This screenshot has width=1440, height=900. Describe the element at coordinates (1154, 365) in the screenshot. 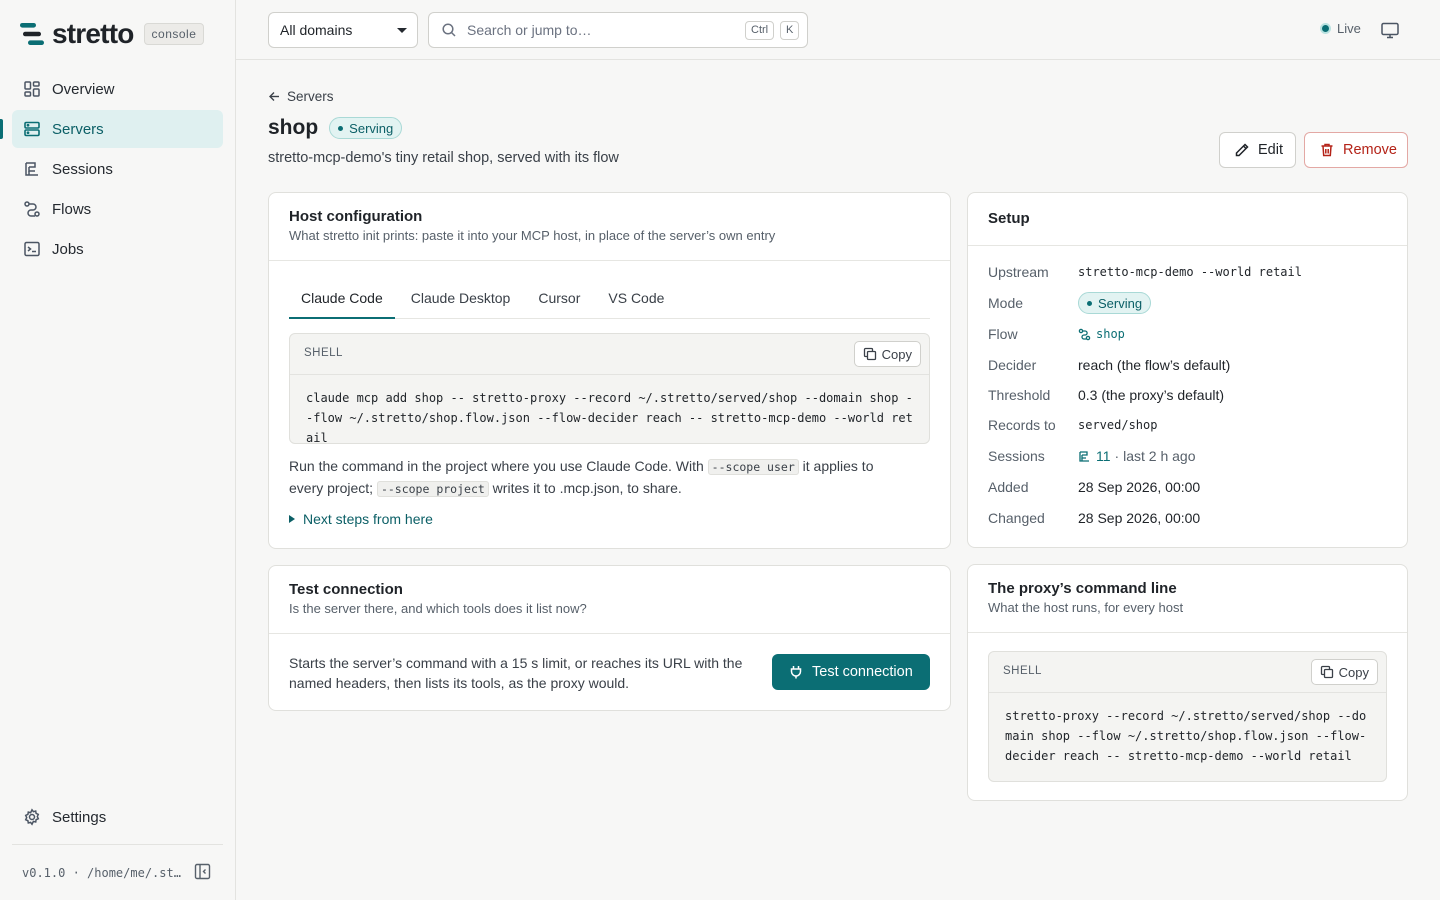

I see `decider-value: reach (the flow’s default)` at that location.